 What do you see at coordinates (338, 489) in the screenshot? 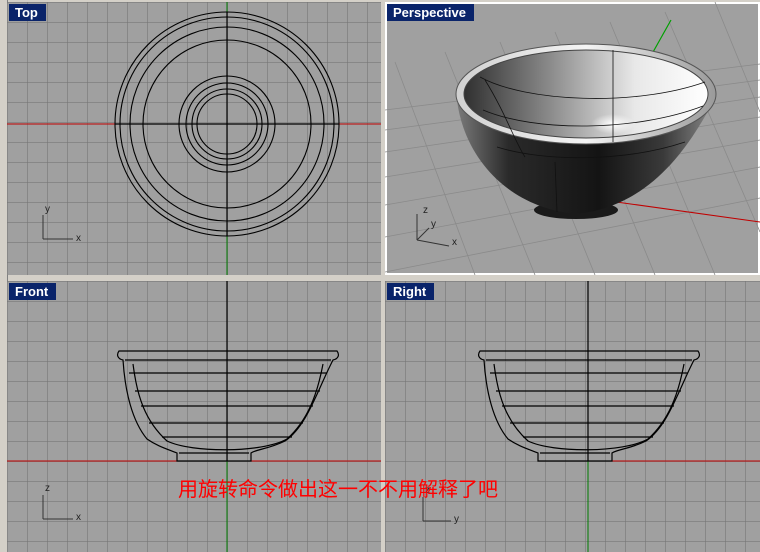
I see `annotation-text: 用旋转命令做出这一不不用解释了吧` at bounding box center [338, 489].